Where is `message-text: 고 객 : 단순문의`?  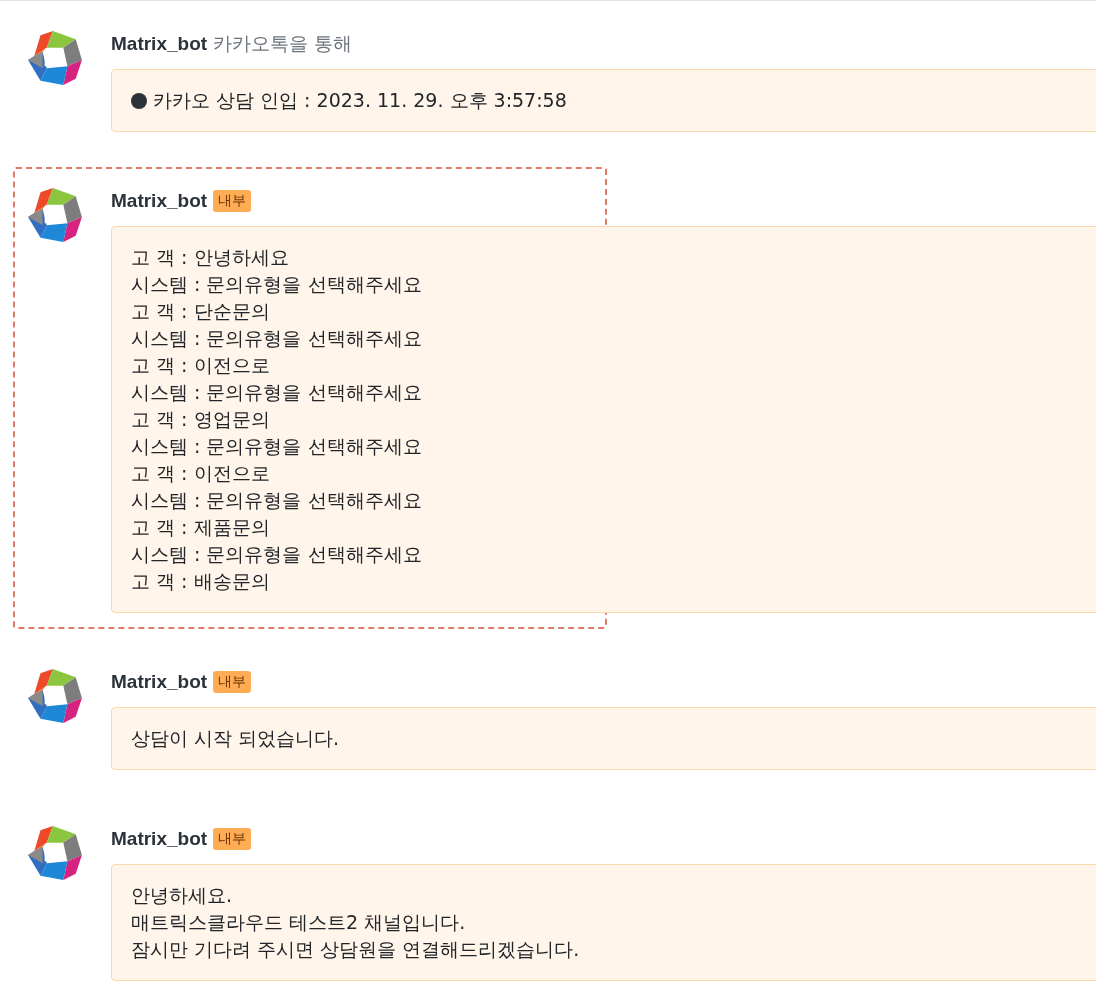 message-text: 고 객 : 단순문의 is located at coordinates (200, 311).